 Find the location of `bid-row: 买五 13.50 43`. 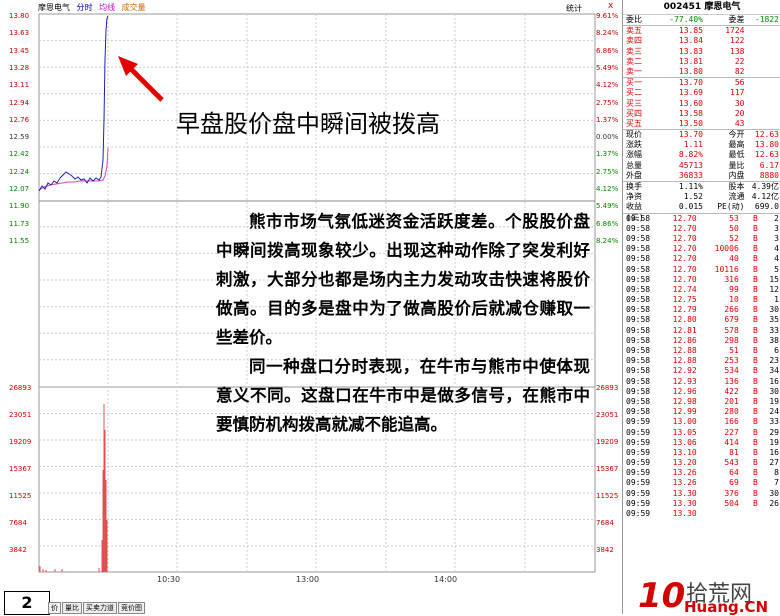

bid-row: 买五 13.50 43 is located at coordinates (685, 123).